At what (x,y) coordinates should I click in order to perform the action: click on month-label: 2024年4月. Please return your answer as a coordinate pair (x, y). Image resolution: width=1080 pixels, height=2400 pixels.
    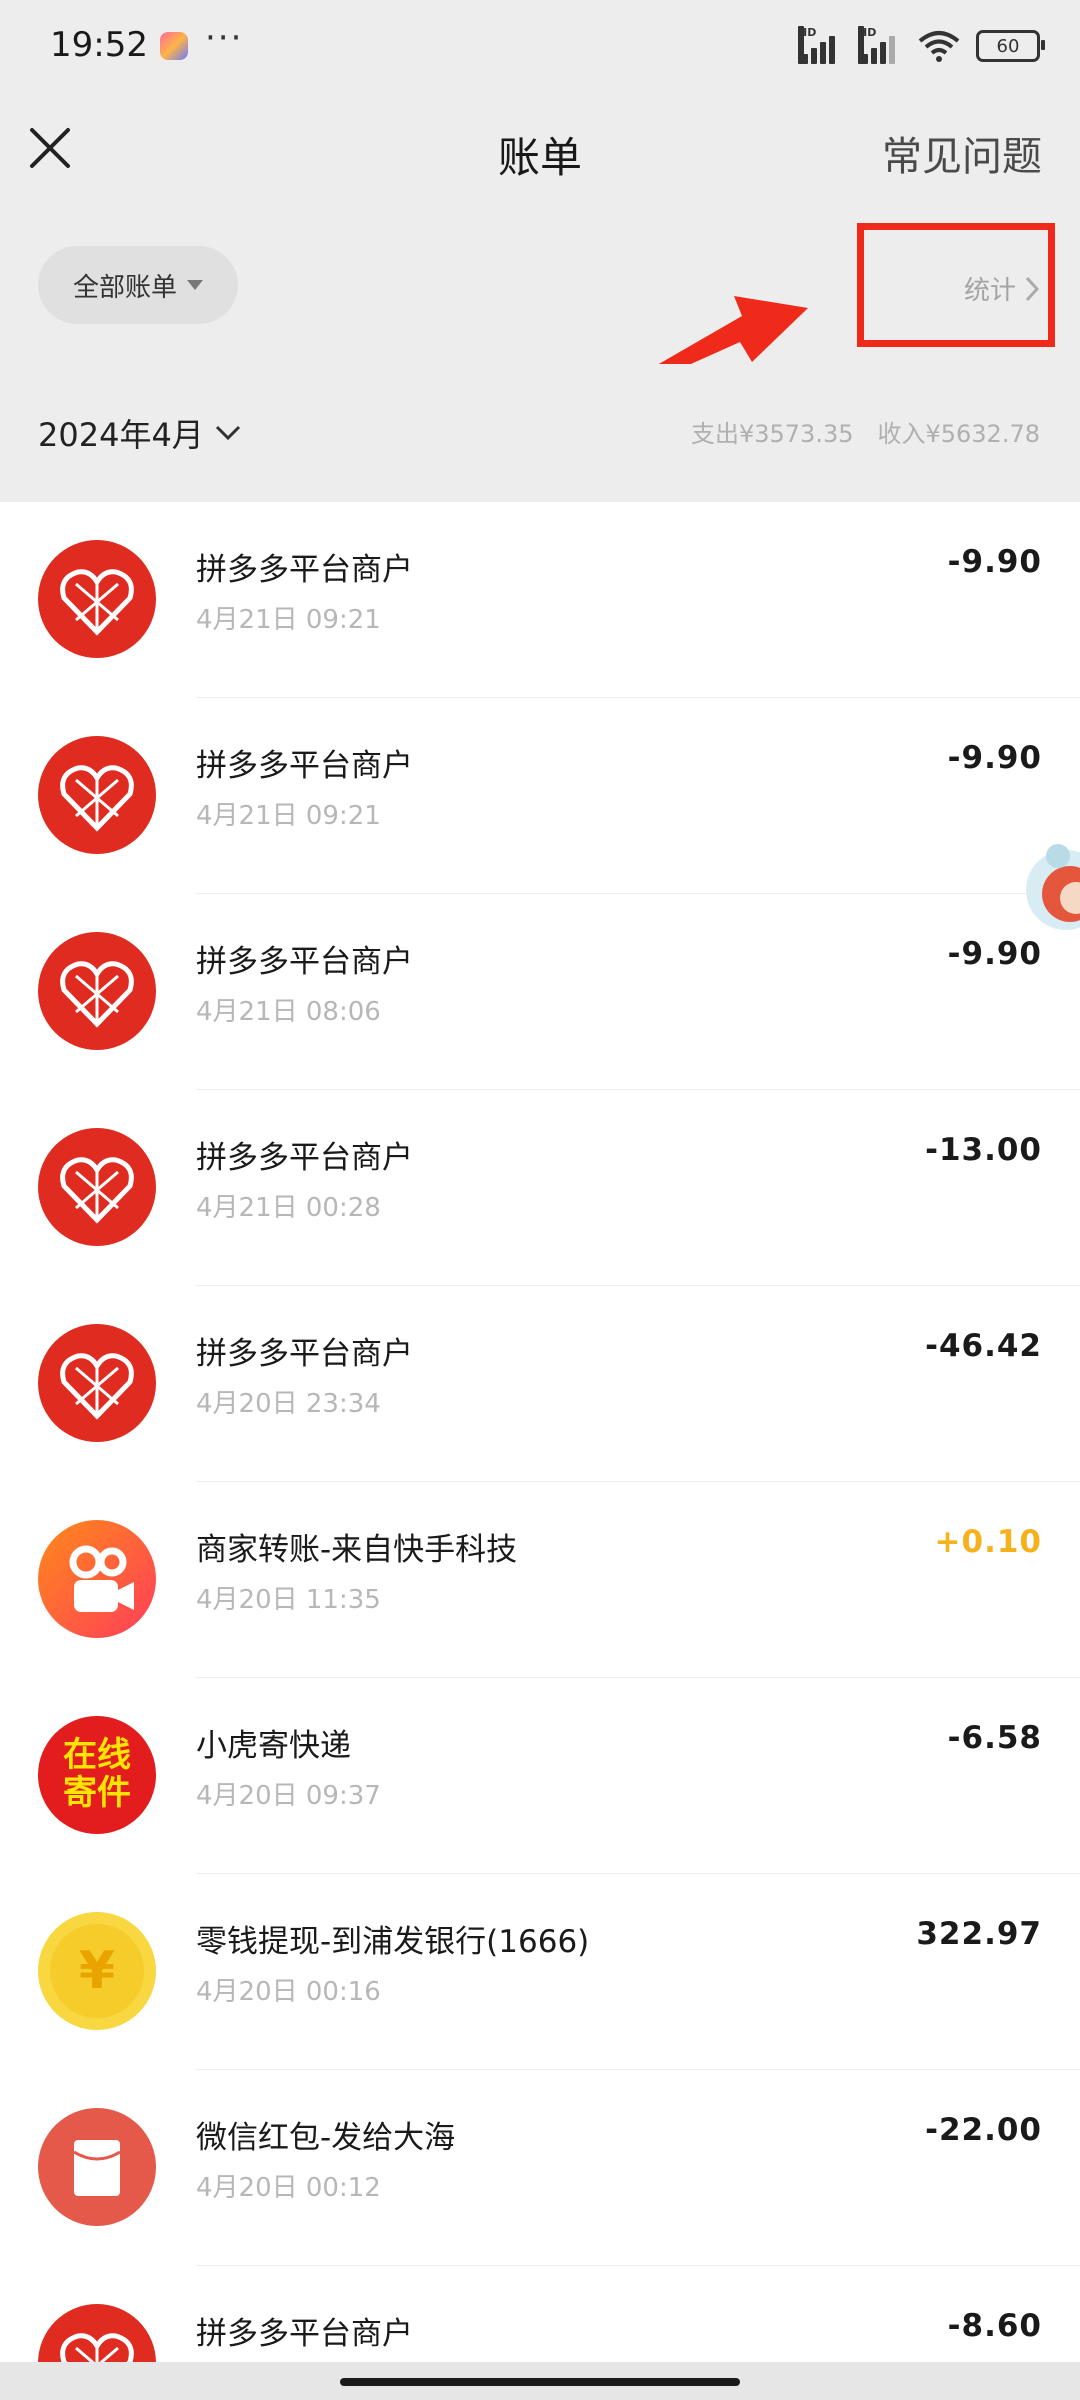
    Looking at the image, I should click on (121, 435).